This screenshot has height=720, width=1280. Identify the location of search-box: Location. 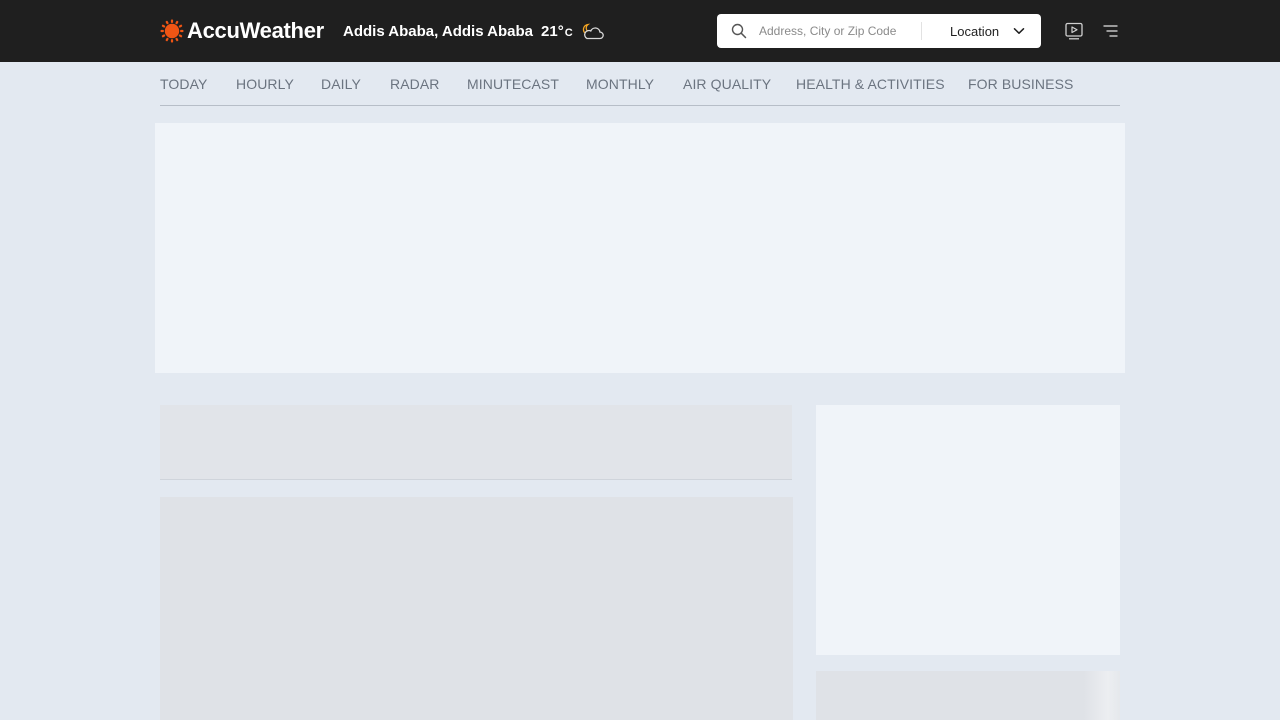
(879, 31).